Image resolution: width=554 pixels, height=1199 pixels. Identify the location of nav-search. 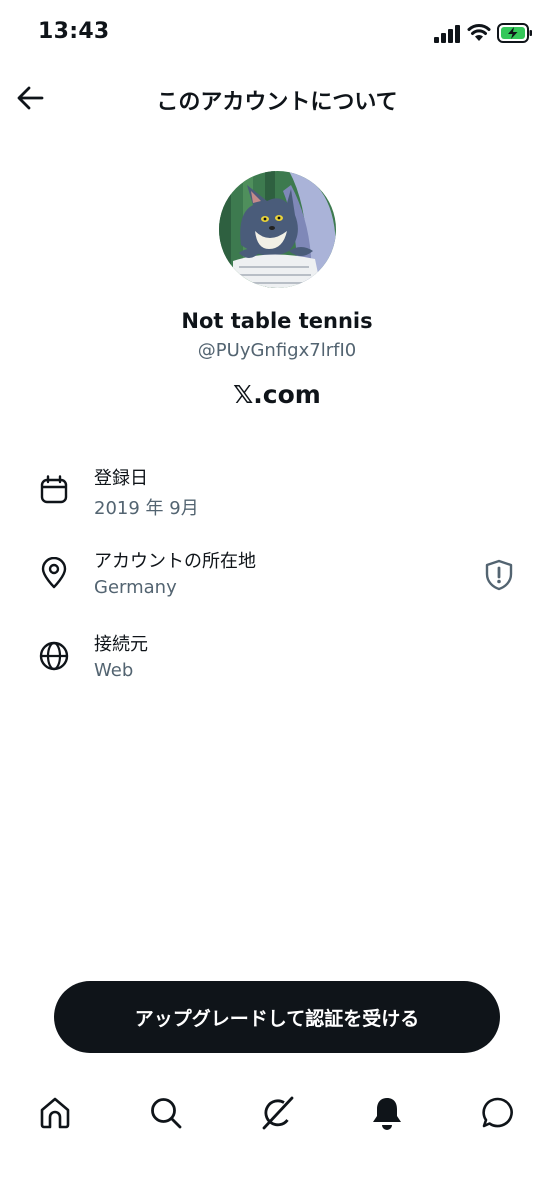
(166, 1113).